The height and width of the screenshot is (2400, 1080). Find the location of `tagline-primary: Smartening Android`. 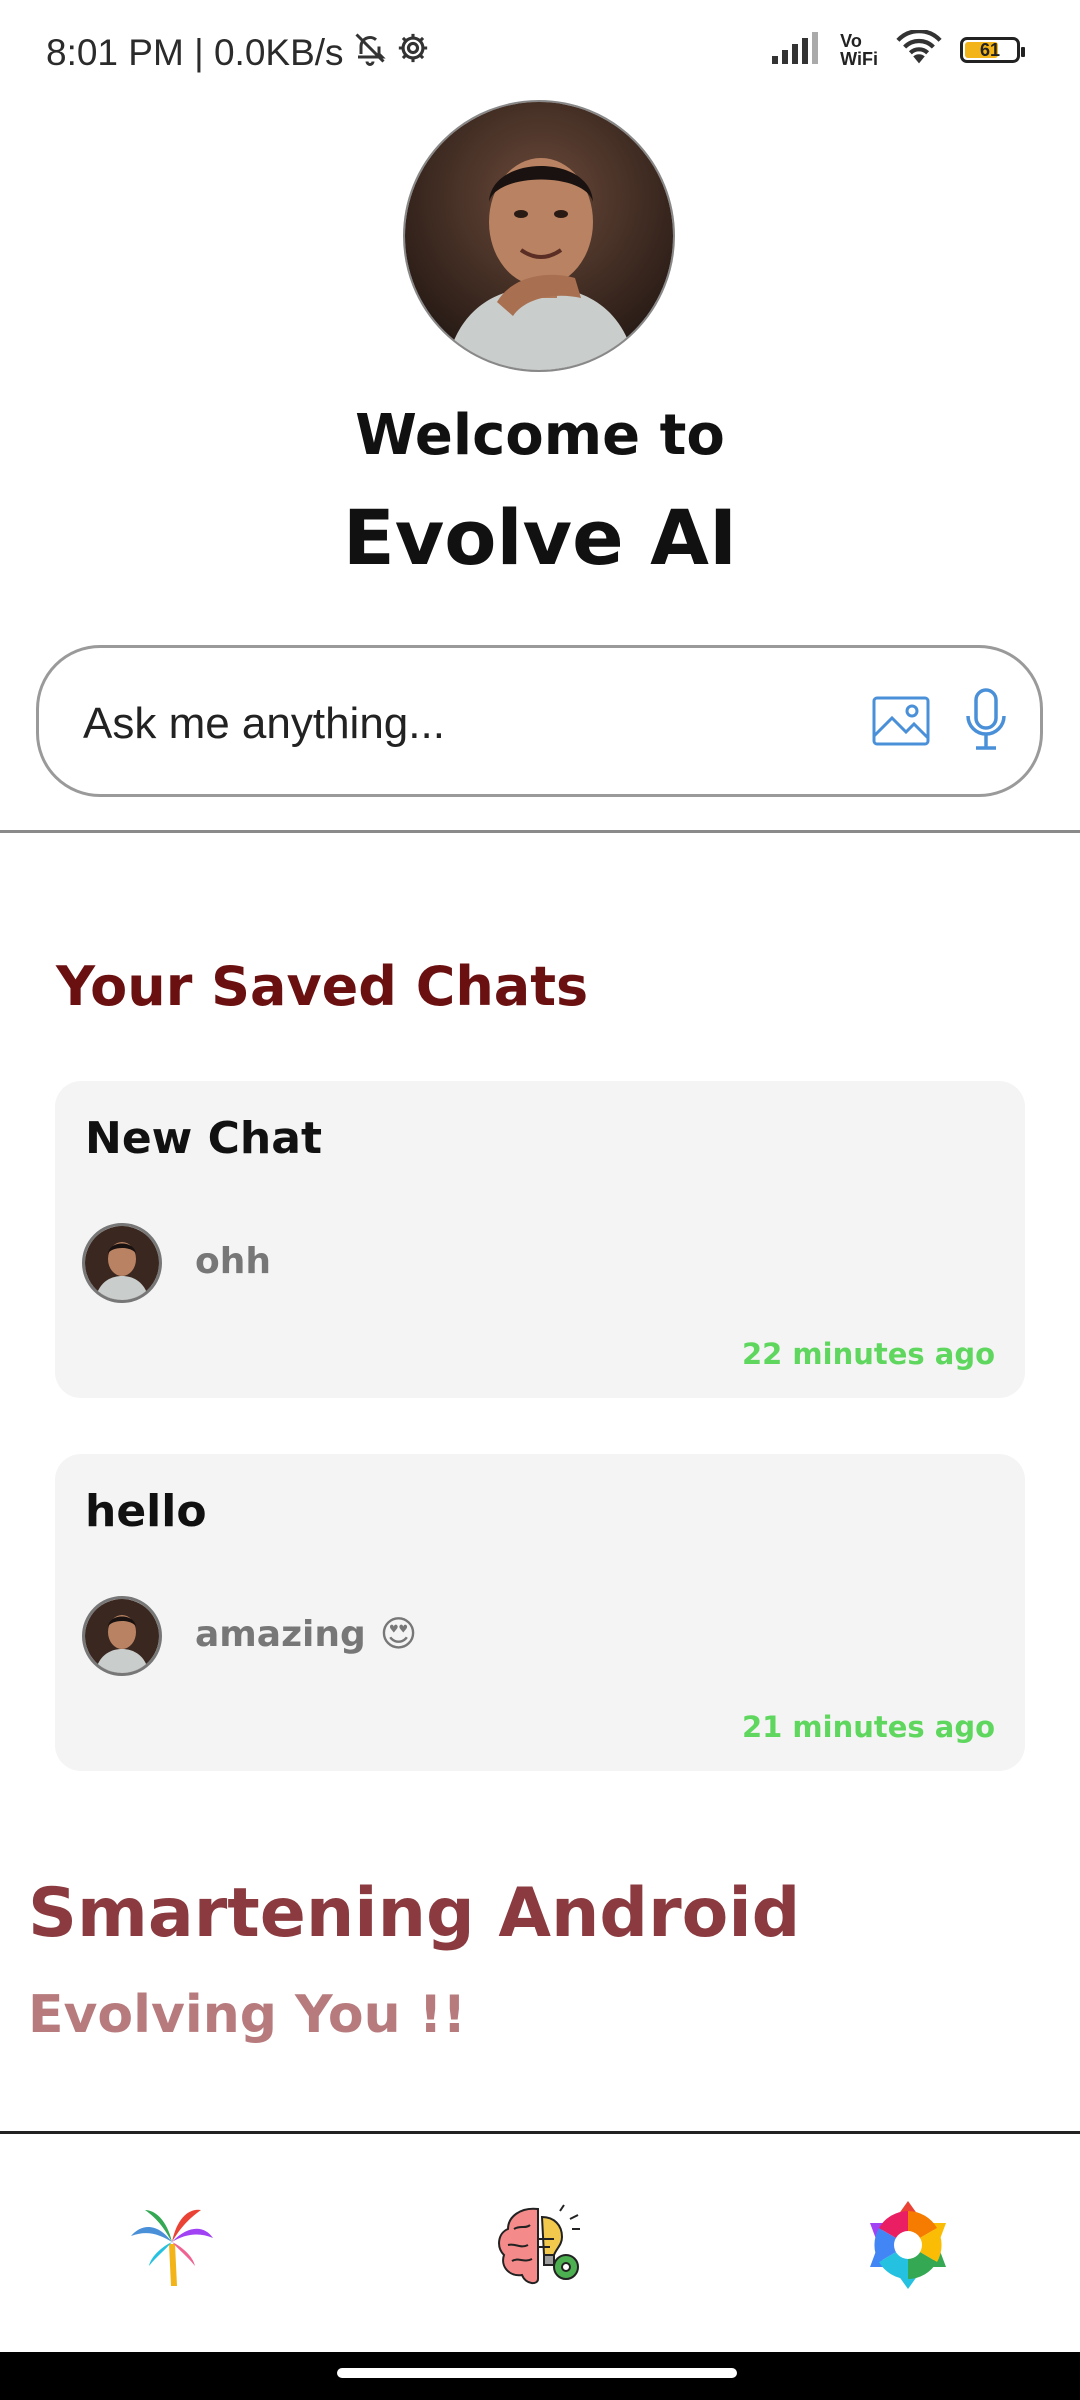

tagline-primary: Smartening Android is located at coordinates (414, 1913).